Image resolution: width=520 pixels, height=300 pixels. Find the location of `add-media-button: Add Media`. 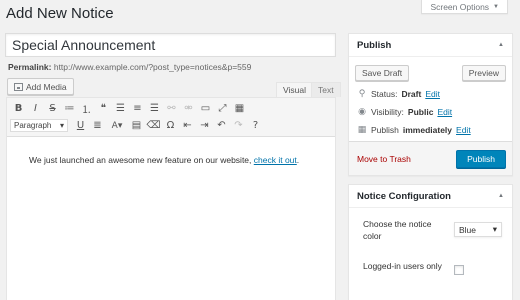

add-media-button: Add Media is located at coordinates (40, 86).